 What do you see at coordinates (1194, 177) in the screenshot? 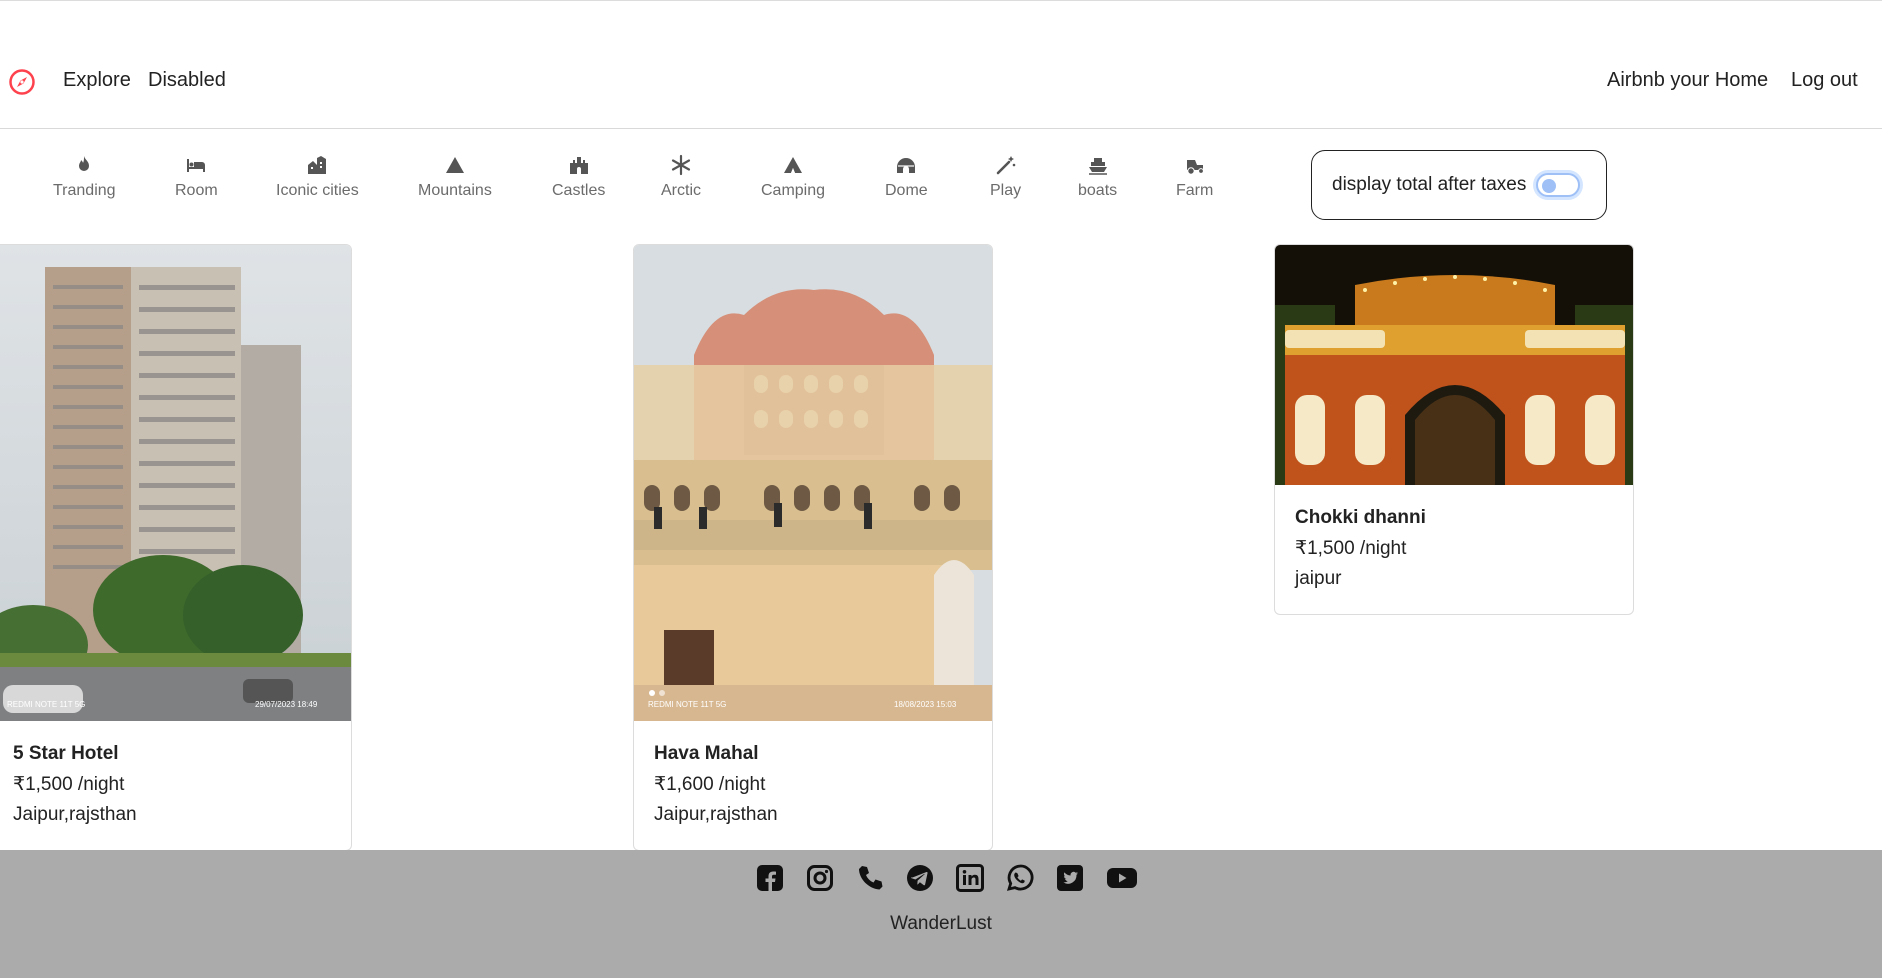
I see `filter-farm: Farm` at bounding box center [1194, 177].